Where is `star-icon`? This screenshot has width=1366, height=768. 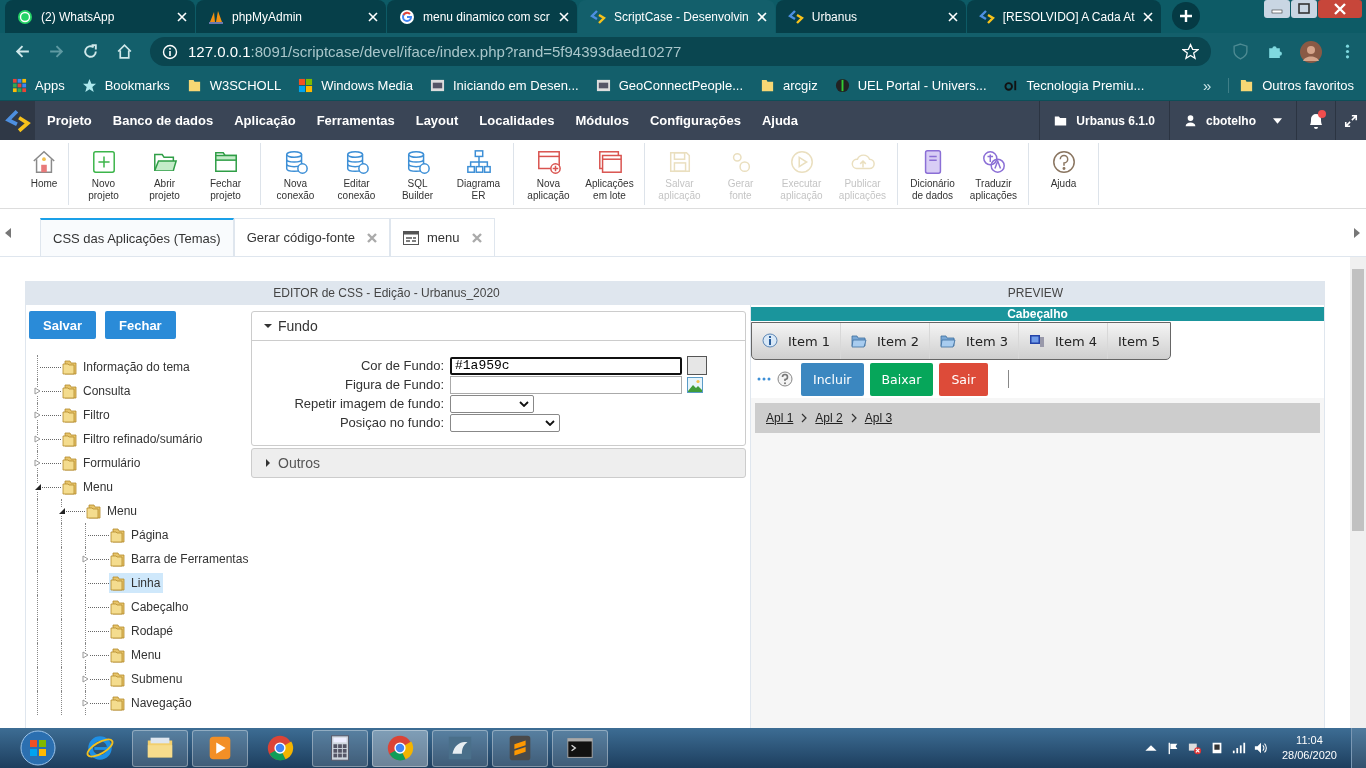 star-icon is located at coordinates (1190, 51).